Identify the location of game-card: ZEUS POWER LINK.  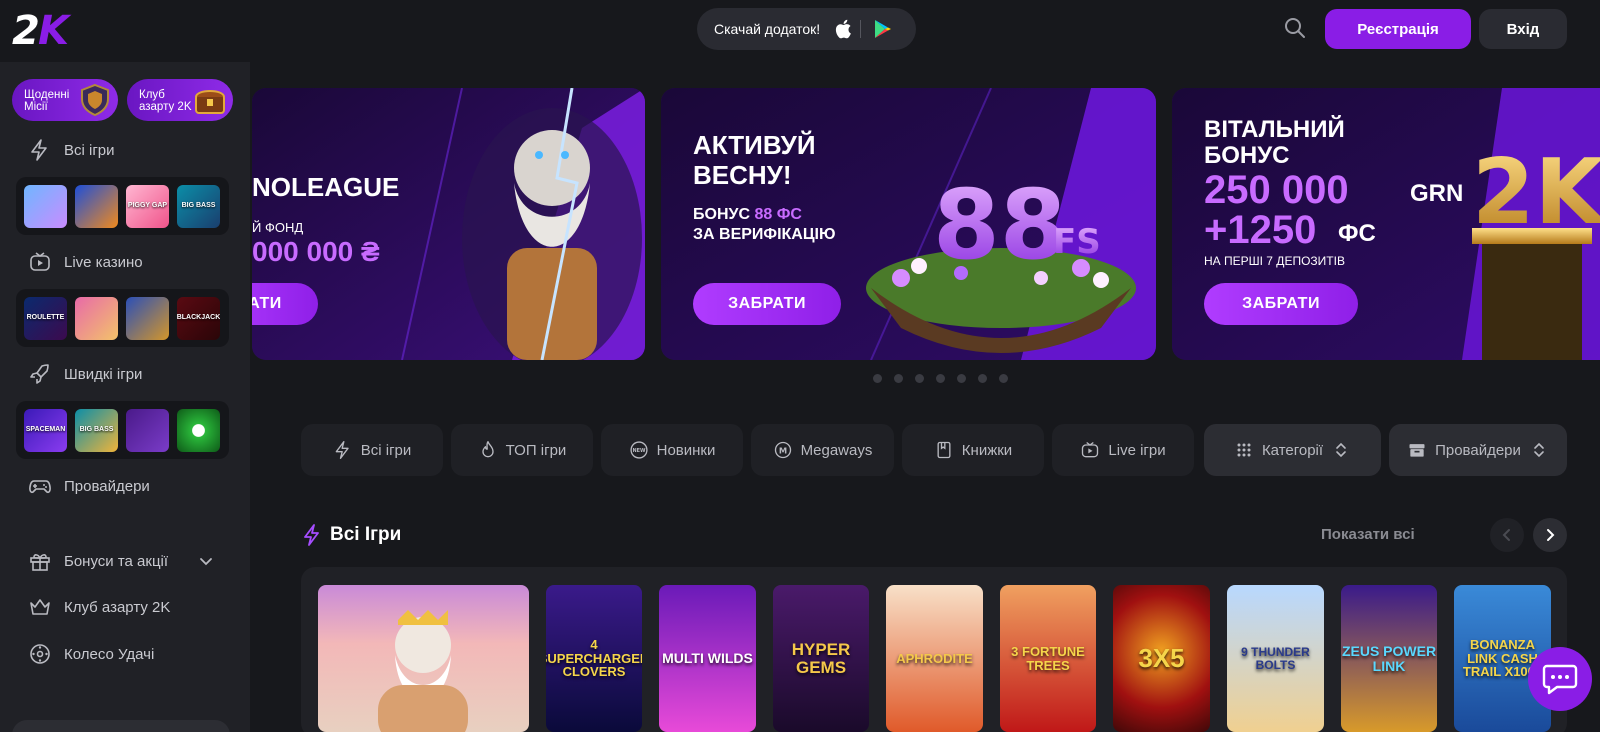
(1389, 658).